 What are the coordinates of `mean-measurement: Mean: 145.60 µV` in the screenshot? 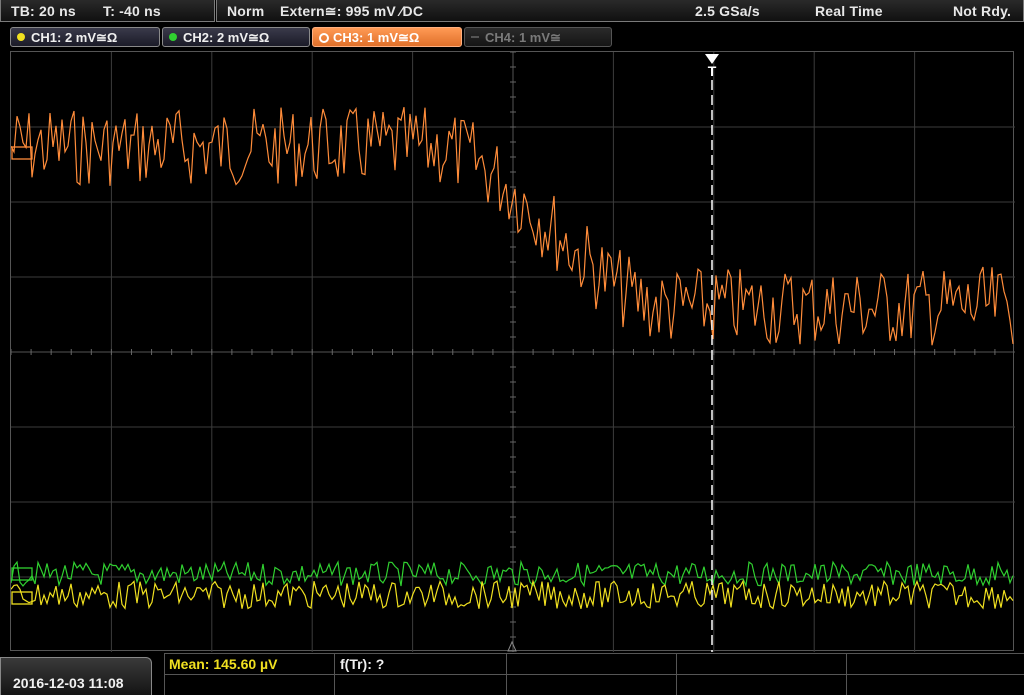 It's located at (223, 664).